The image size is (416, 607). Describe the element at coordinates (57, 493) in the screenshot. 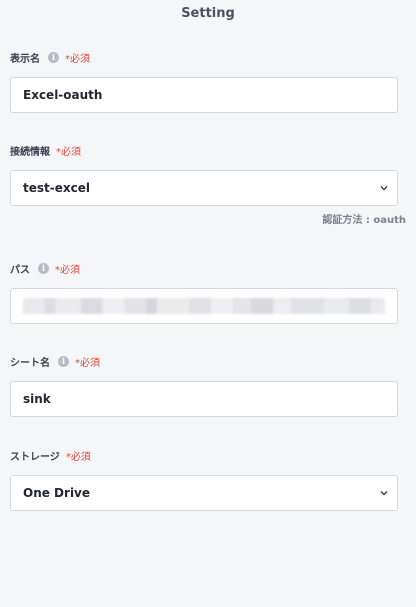

I see `storage-value: One Drive` at that location.